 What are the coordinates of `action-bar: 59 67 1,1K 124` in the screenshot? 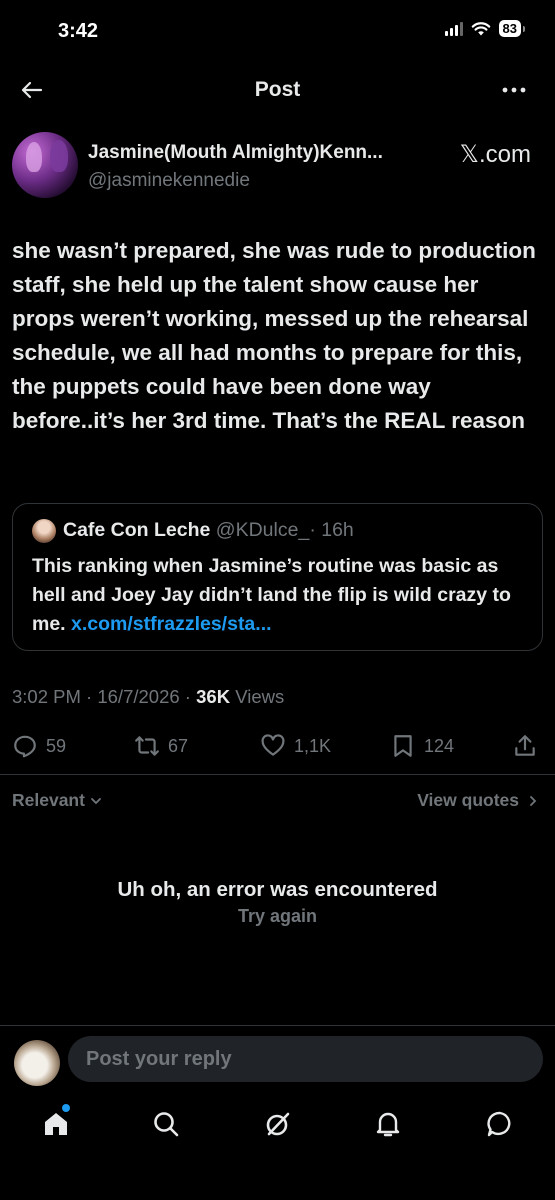 It's located at (277, 746).